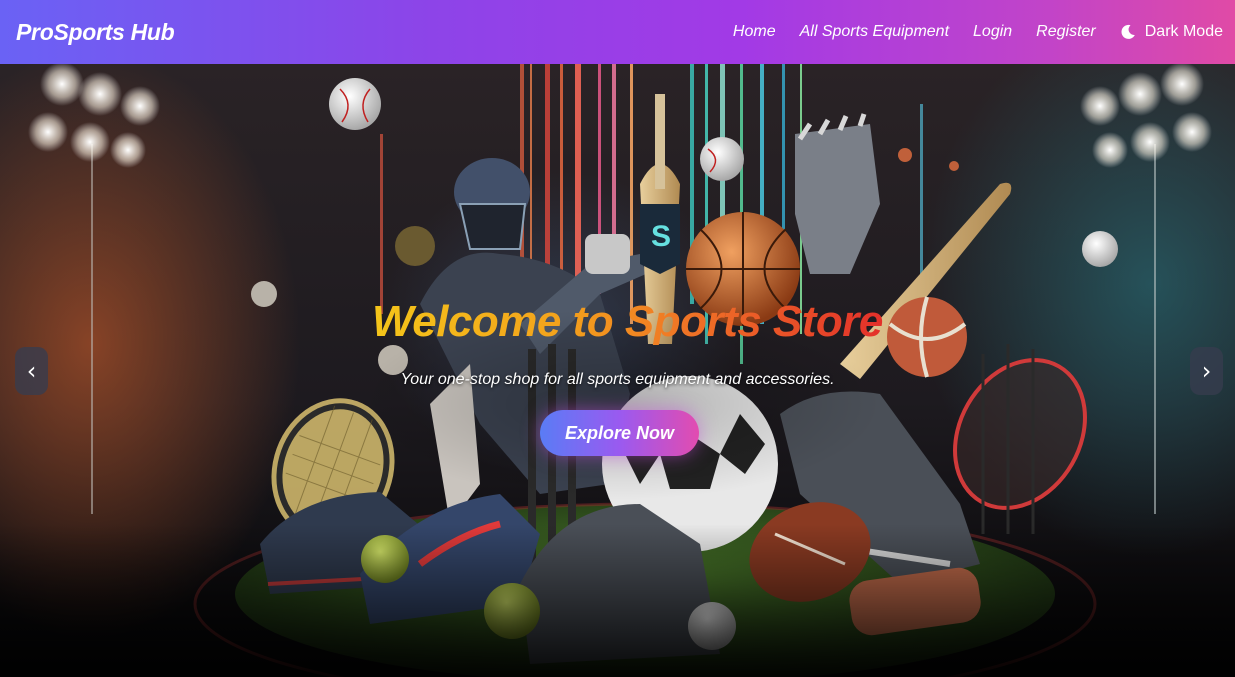 Image resolution: width=1235 pixels, height=677 pixels. I want to click on moon-icon, so click(1128, 32).